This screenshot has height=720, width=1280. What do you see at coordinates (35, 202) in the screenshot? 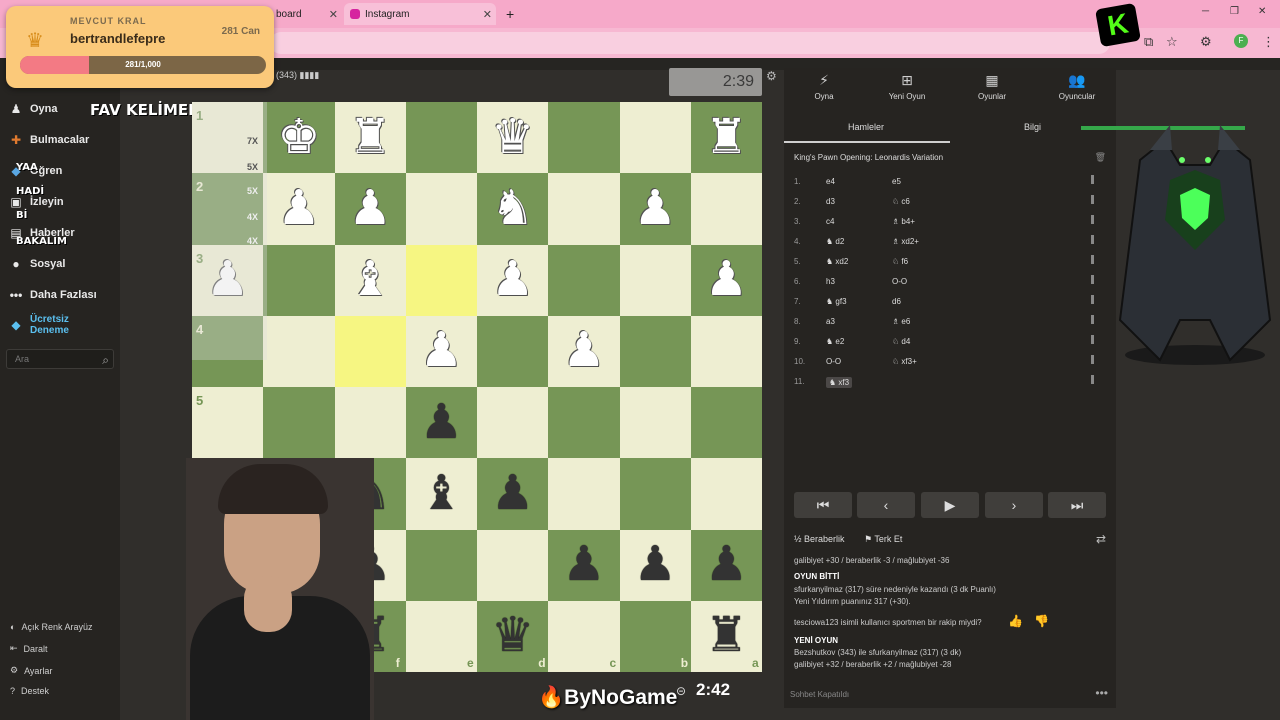
I see `sidebar-item-watch: ▣ İzleyin` at bounding box center [35, 202].